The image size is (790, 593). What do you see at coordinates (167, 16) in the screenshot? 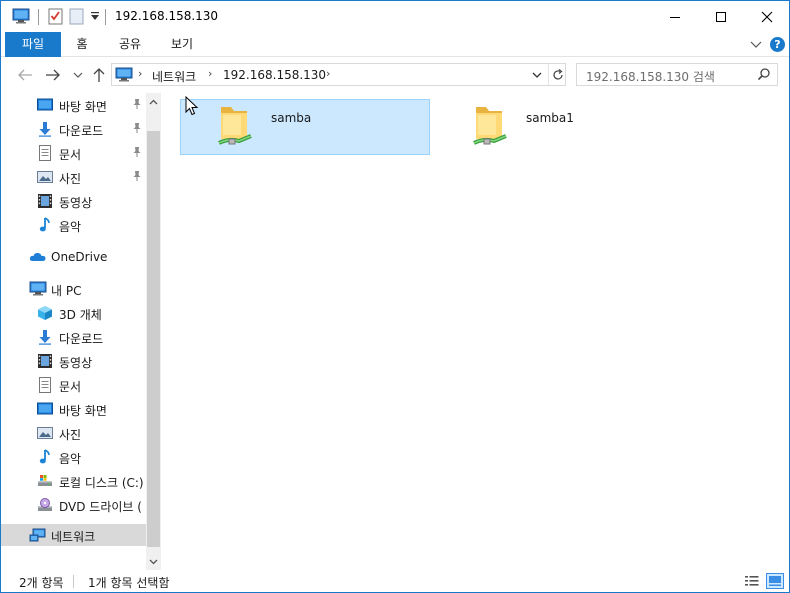
I see `window-title: 192.168.158.130` at bounding box center [167, 16].